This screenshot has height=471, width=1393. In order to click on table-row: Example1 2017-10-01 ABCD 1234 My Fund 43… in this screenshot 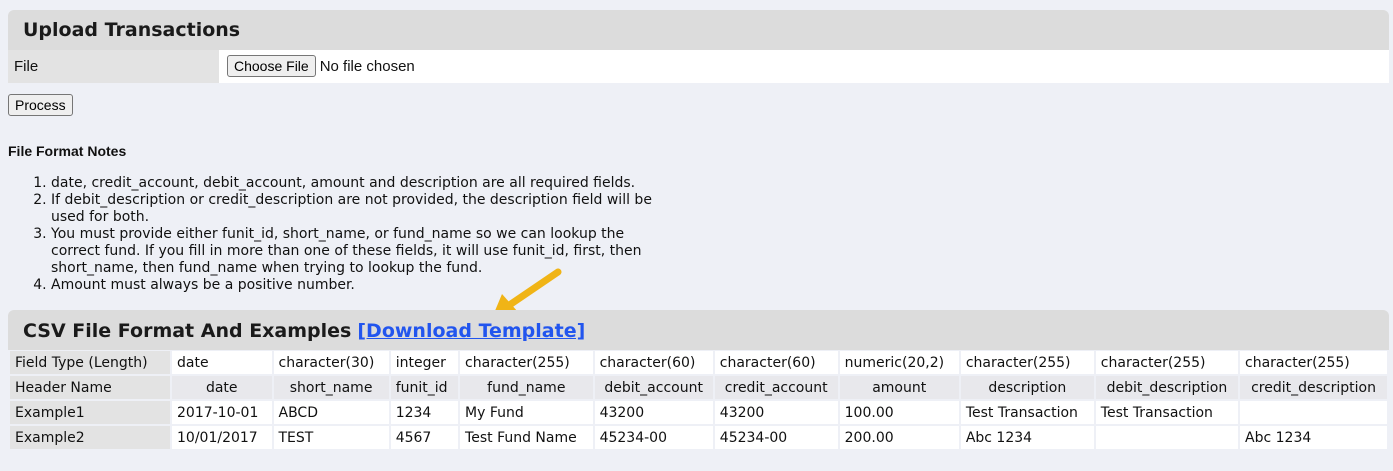, I will do `click(698, 413)`.